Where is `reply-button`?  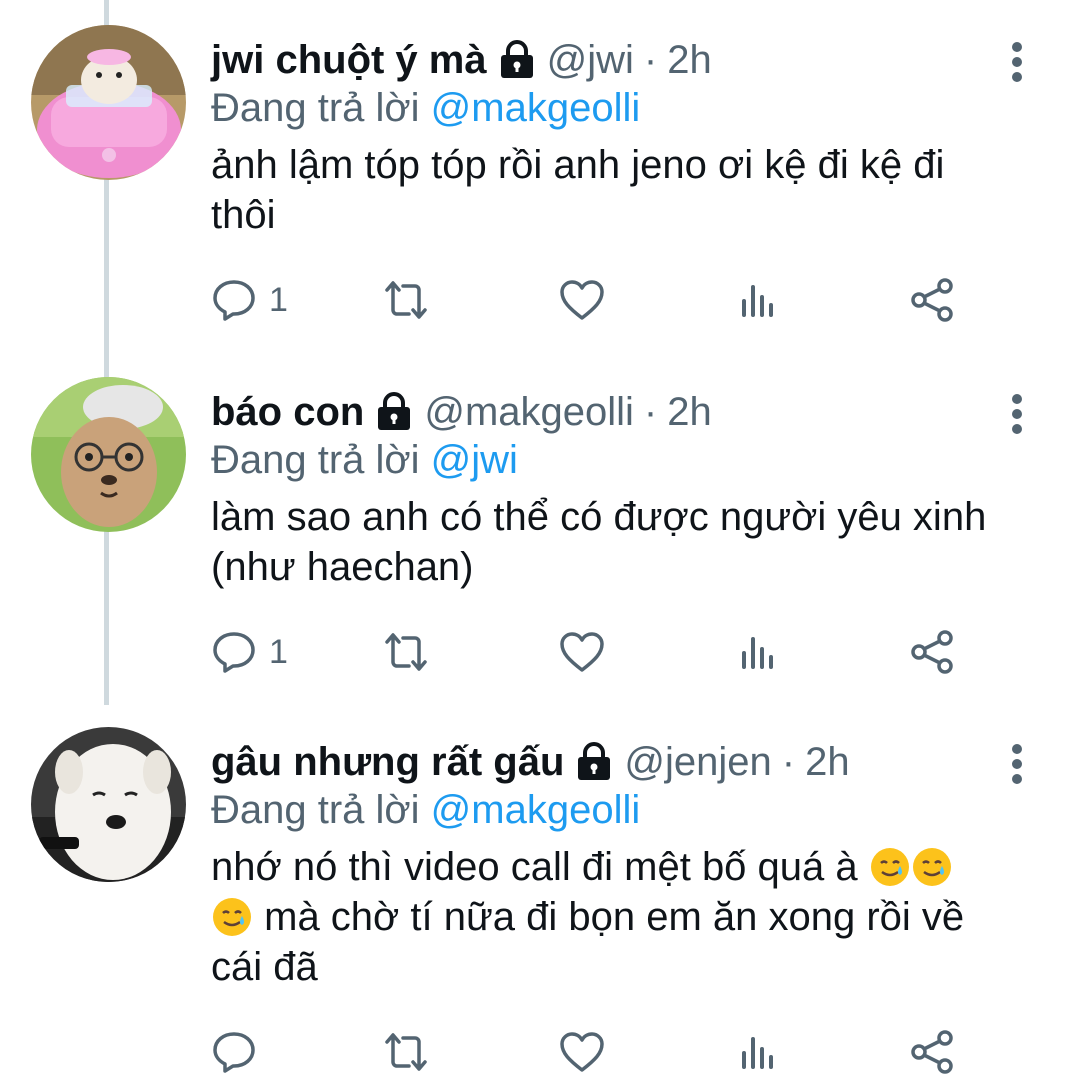 reply-button is located at coordinates (240, 1052).